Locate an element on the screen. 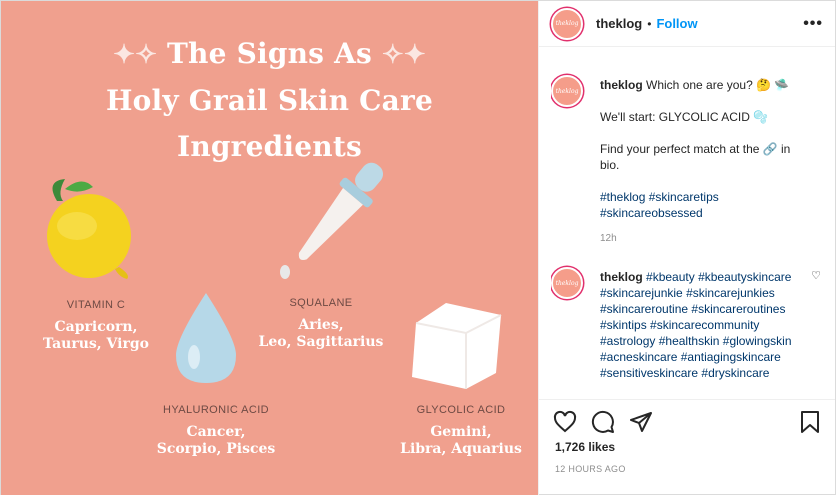  sign-hyaluronic-acid: HYALURONIC ACID Cancer, Scorpio, Pisces is located at coordinates (216, 431).